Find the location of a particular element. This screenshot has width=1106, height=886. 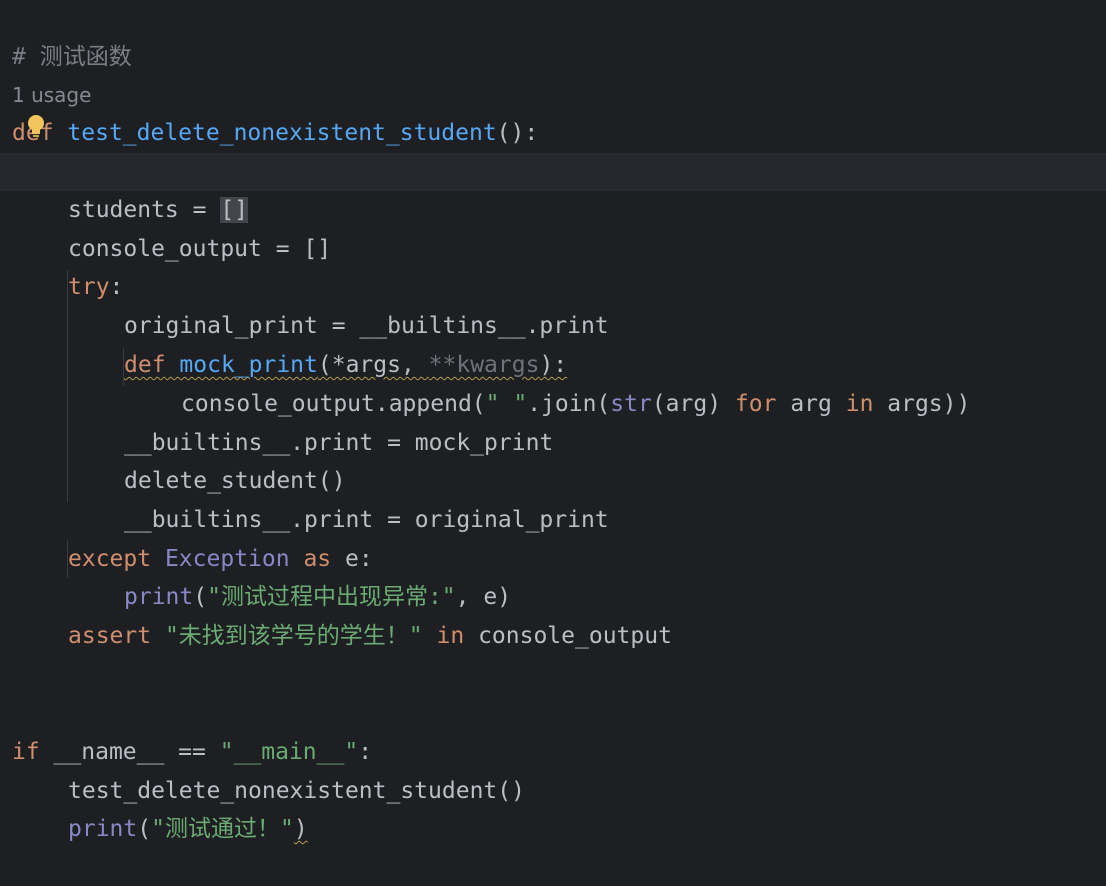

code-line: def mock_print(*args, **kwargs): is located at coordinates (553, 343).